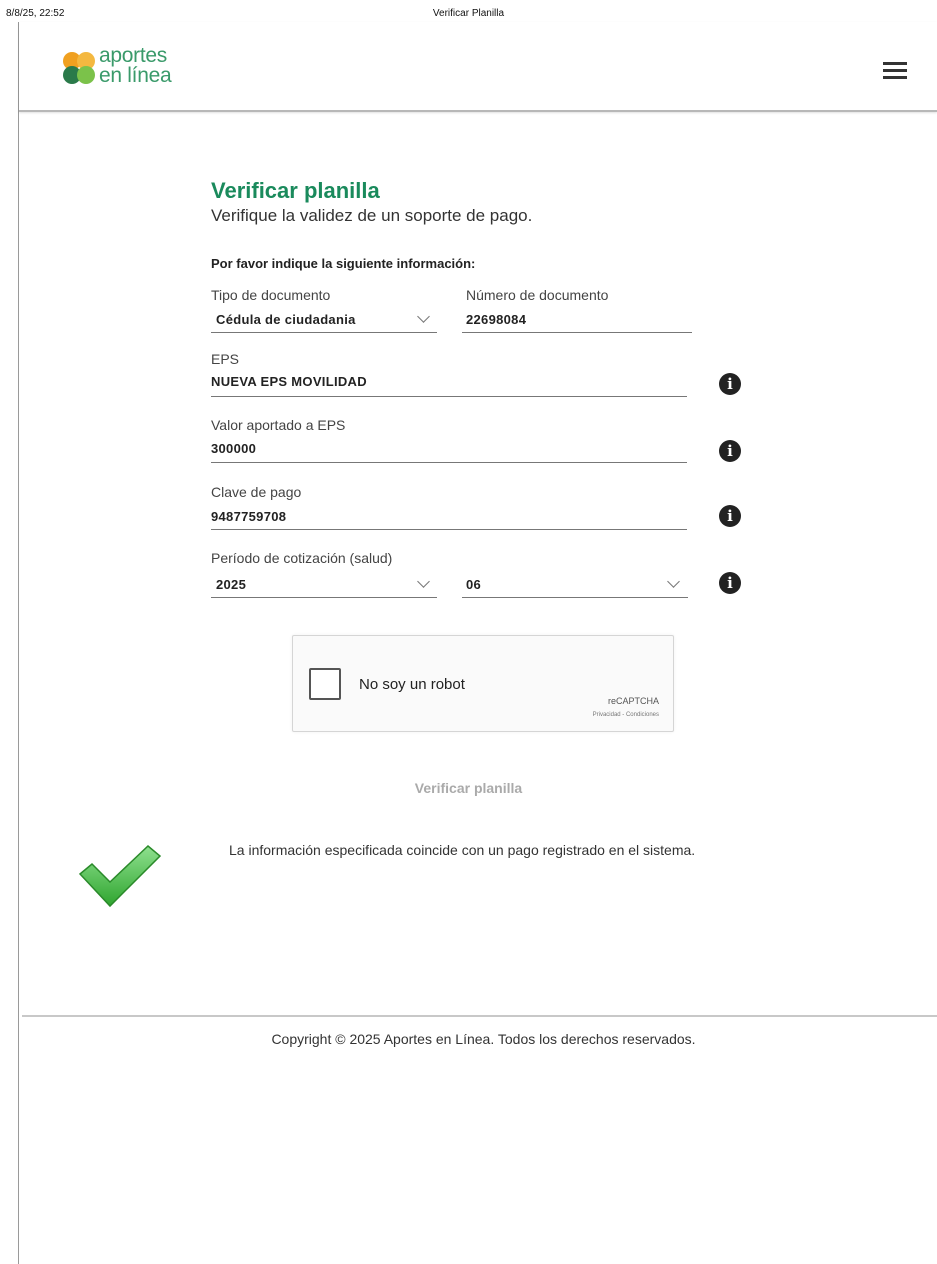  I want to click on eps-underline, so click(449, 396).